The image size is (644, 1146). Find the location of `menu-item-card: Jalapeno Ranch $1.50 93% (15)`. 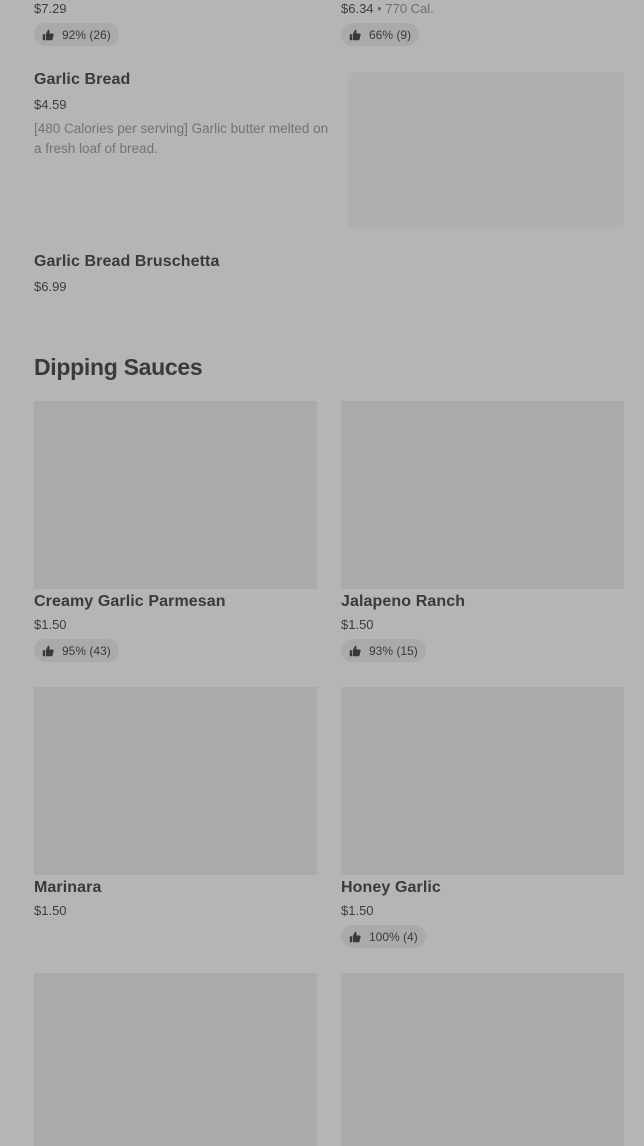

menu-item-card: Jalapeno Ranch $1.50 93% (15) is located at coordinates (482, 533).